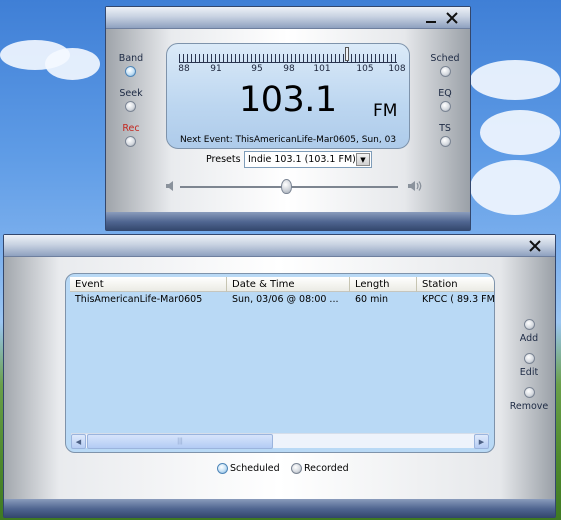  What do you see at coordinates (223, 159) in the screenshot?
I see `presets-label: Presets` at bounding box center [223, 159].